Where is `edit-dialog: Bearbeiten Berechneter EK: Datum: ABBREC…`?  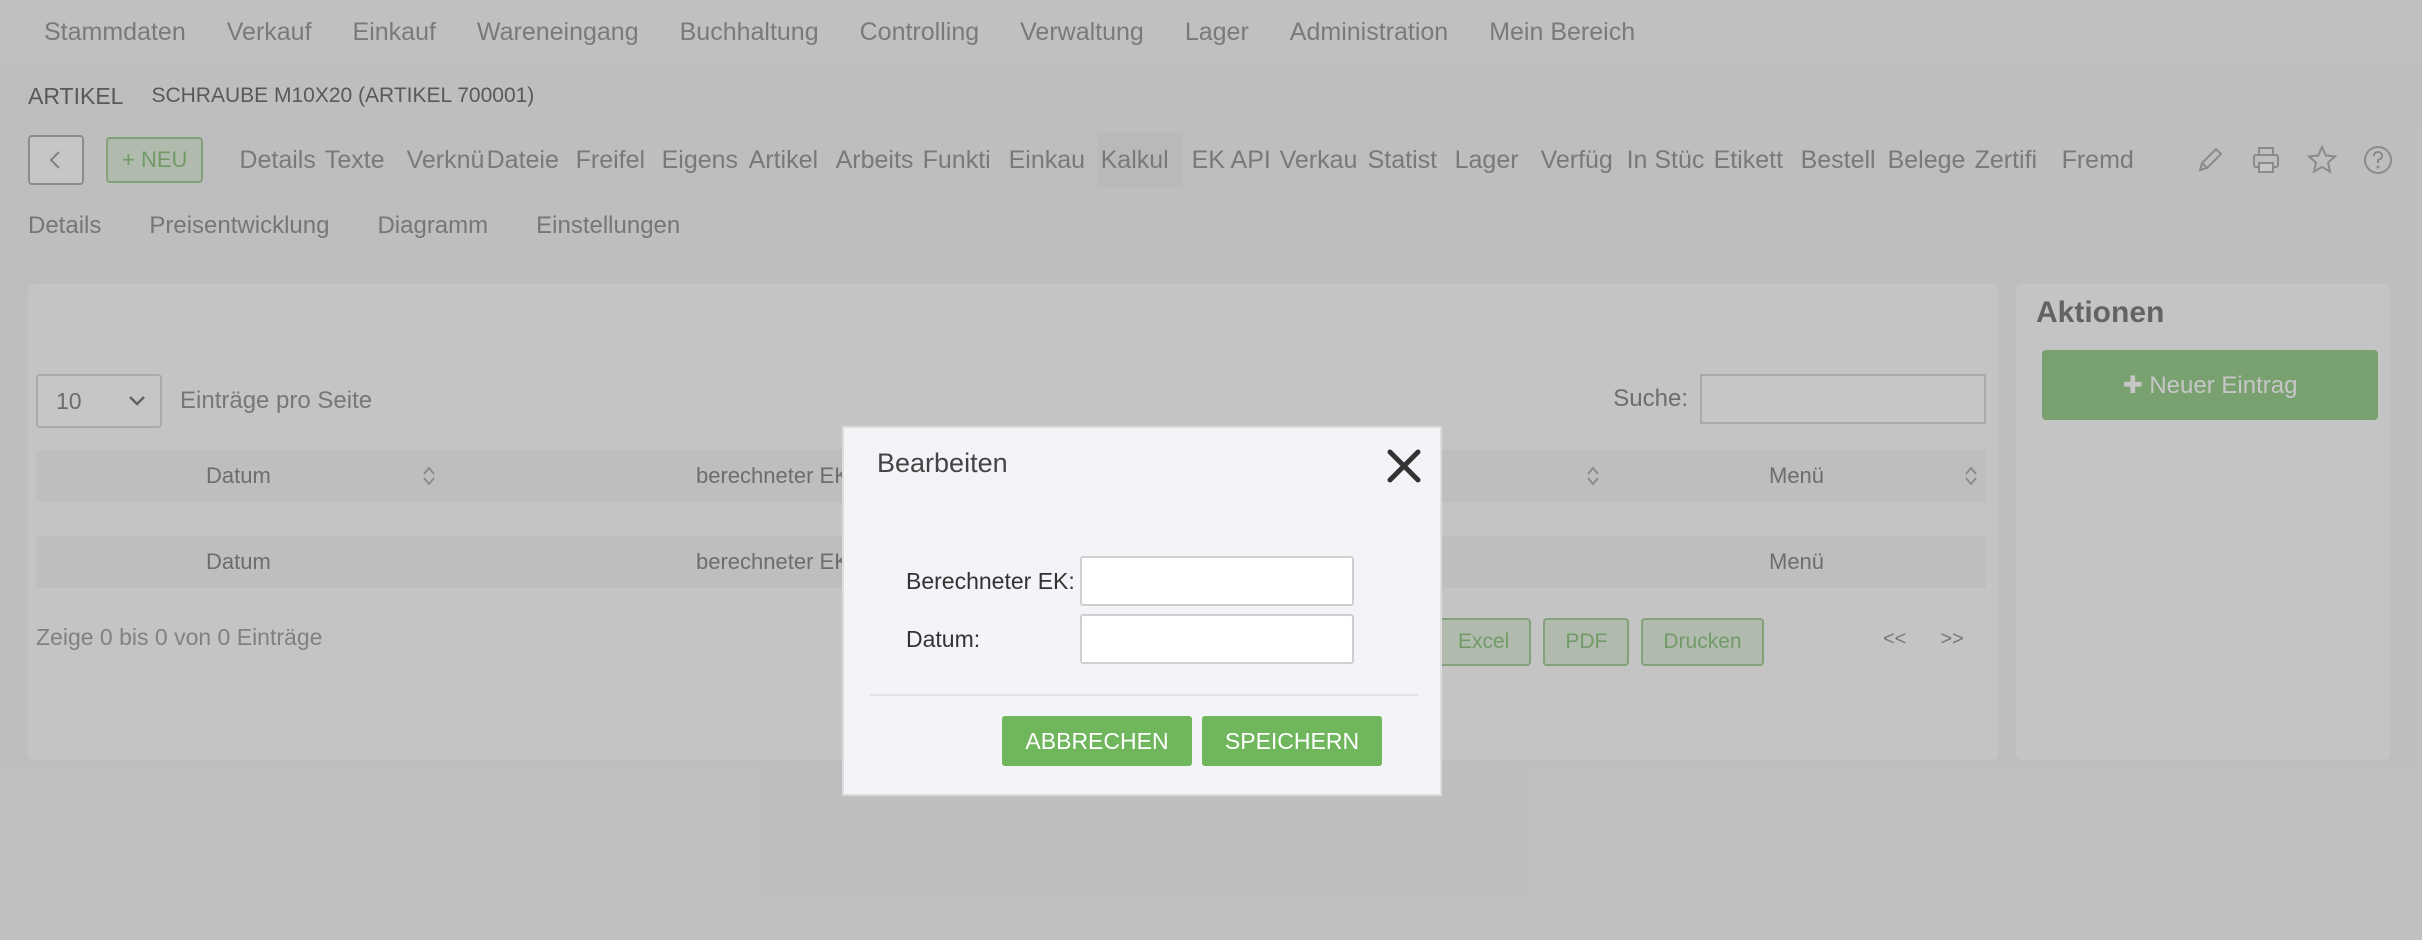
edit-dialog: Bearbeiten Berechneter EK: Datum: ABBREC… is located at coordinates (1142, 611).